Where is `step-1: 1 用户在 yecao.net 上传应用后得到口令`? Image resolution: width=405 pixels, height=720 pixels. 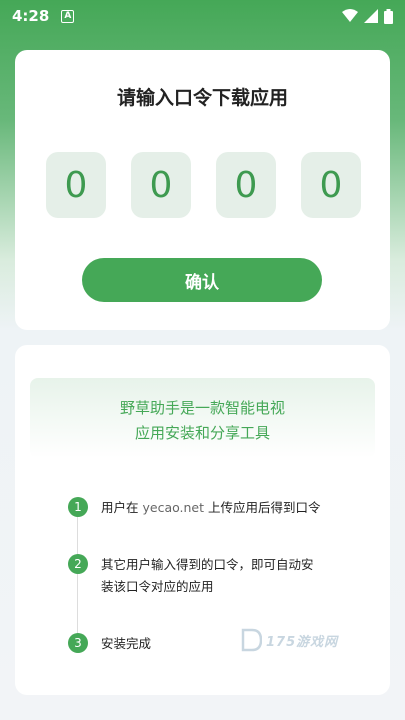
step-1: 1 用户在 yecao.net 上传应用后得到口令 is located at coordinates (212, 508).